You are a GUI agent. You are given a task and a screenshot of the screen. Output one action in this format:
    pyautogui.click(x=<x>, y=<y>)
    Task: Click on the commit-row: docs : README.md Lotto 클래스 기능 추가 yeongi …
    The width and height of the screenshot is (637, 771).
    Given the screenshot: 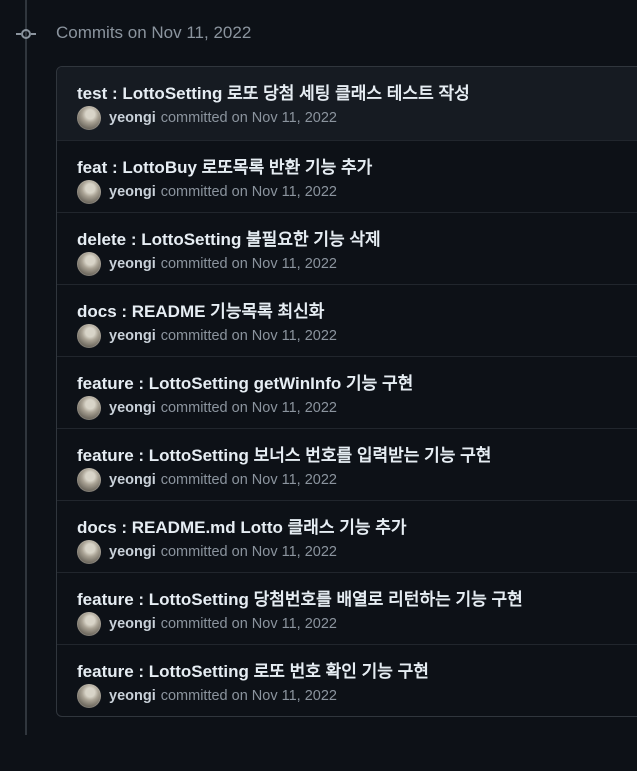 What is the action you would take?
    pyautogui.click(x=347, y=536)
    